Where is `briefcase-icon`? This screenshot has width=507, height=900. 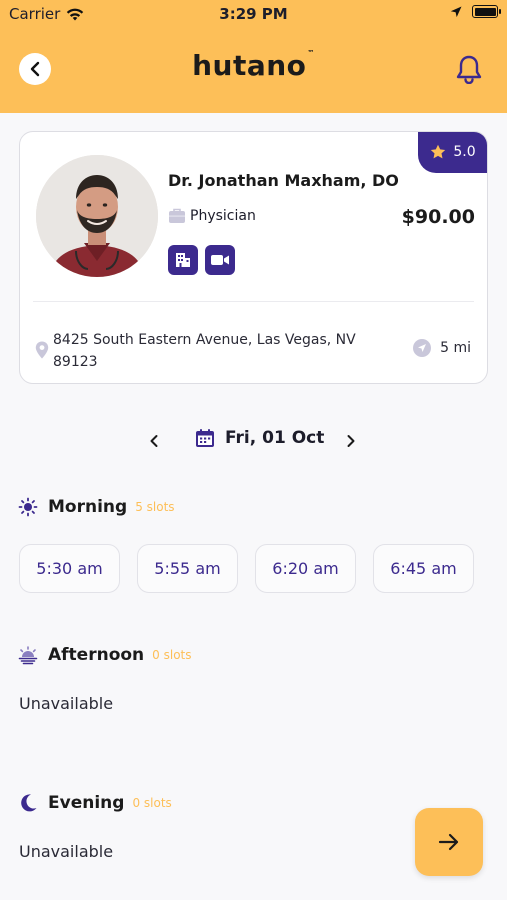
briefcase-icon is located at coordinates (177, 215).